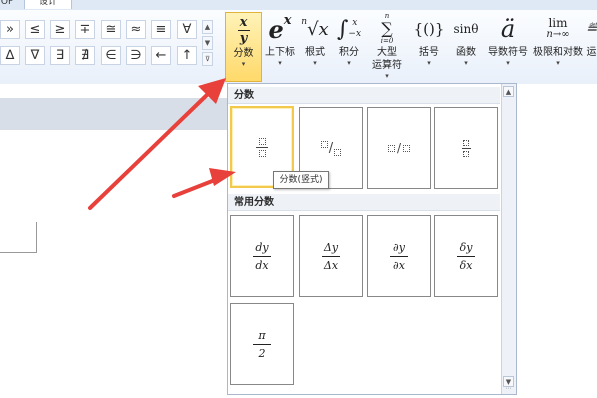  Describe the element at coordinates (157, 144) in the screenshot. I see `annotation-arrow-to-fraction-button` at that location.